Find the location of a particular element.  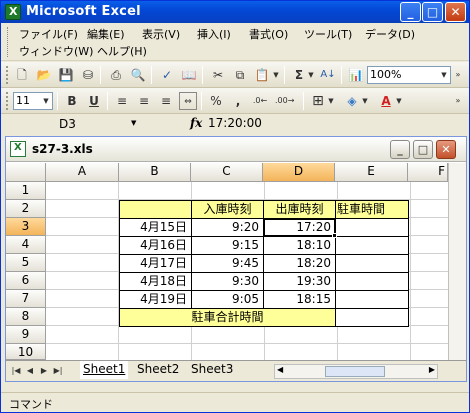

menu-format: 書式(O) is located at coordinates (268, 34).